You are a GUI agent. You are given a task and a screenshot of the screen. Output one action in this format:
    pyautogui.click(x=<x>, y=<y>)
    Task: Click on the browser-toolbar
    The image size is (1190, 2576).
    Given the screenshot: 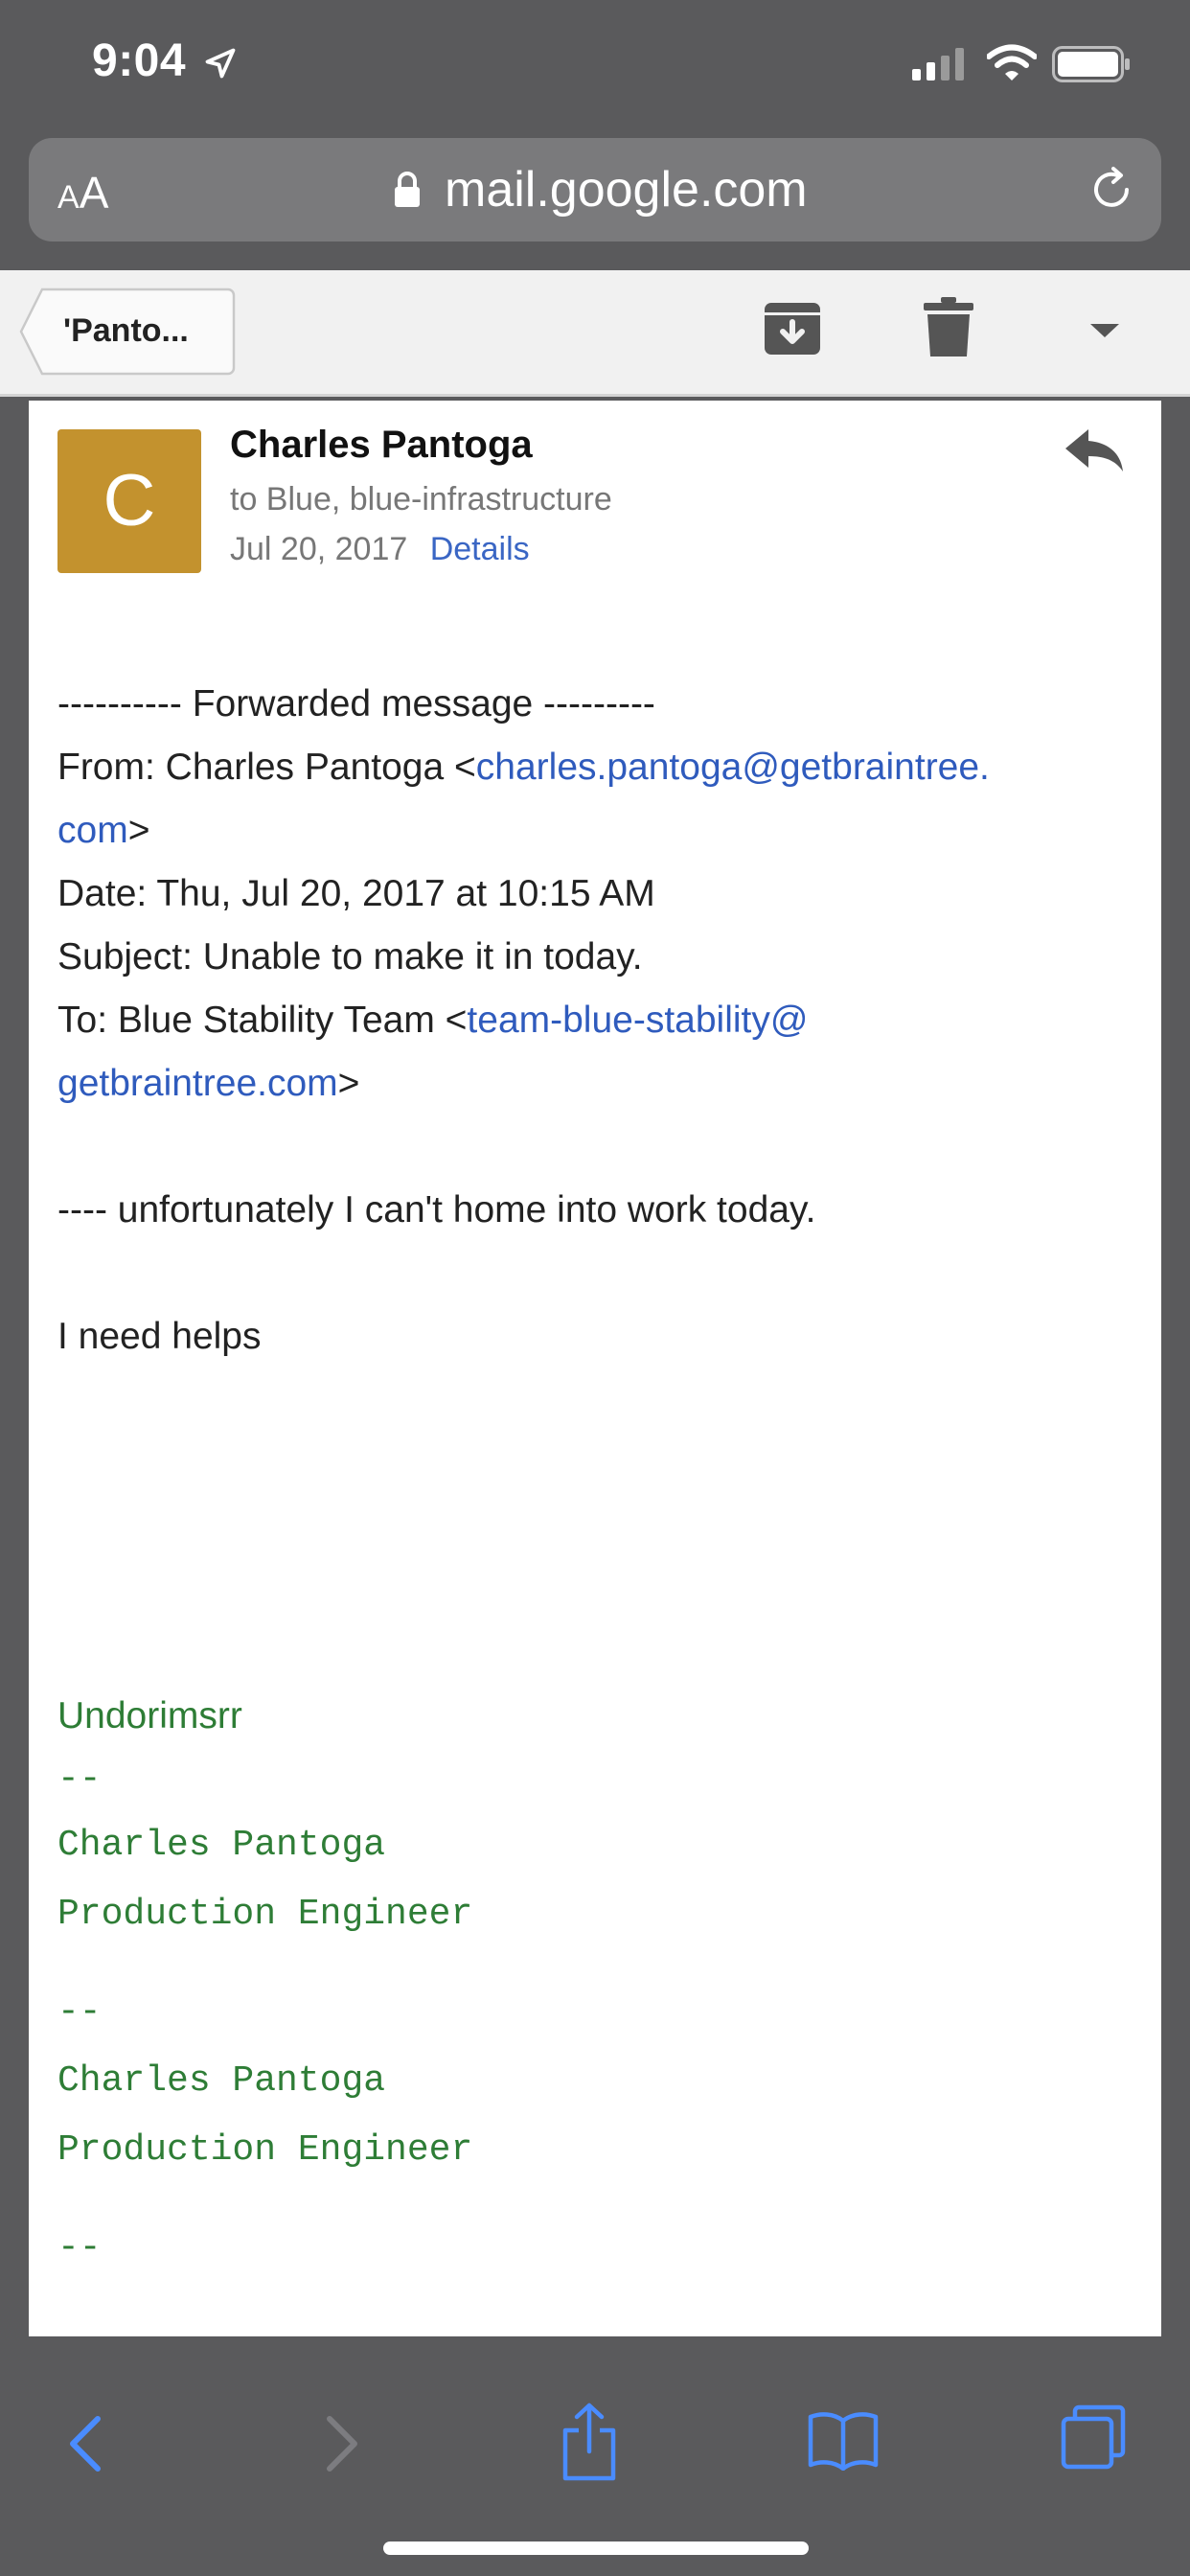 What is the action you would take?
    pyautogui.click(x=595, y=2456)
    